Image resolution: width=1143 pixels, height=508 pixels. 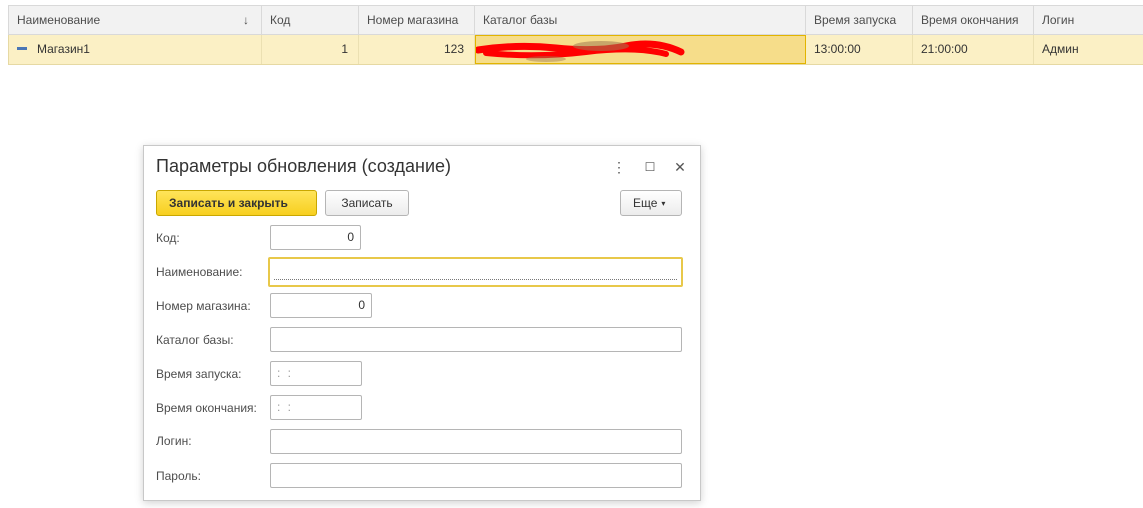 I want to click on table-row: Магазин1 1 123 13:00:00 21:00:00 Админ, so click(x=575, y=50).